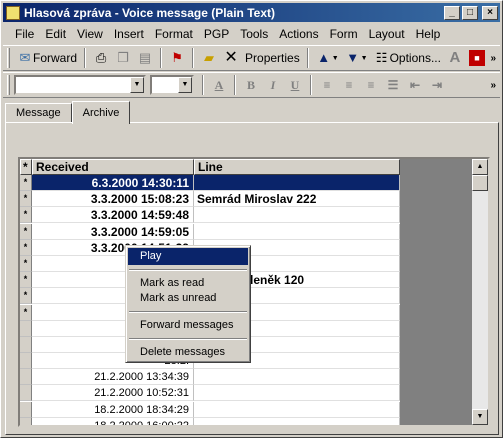  What do you see at coordinates (428, 34) in the screenshot?
I see `menu-help: Help` at bounding box center [428, 34].